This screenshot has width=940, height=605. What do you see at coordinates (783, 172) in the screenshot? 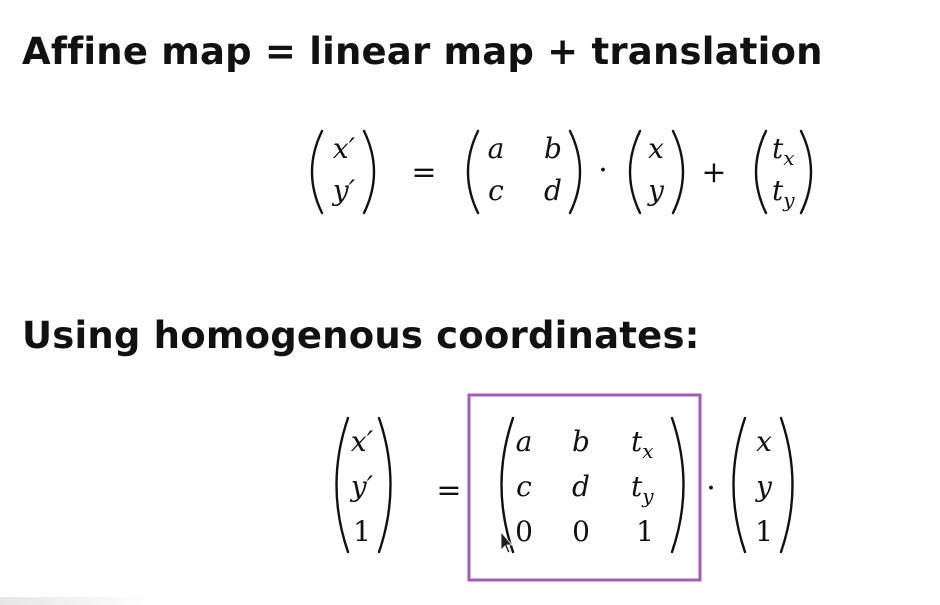
I see `translation-vector: tx ty` at bounding box center [783, 172].